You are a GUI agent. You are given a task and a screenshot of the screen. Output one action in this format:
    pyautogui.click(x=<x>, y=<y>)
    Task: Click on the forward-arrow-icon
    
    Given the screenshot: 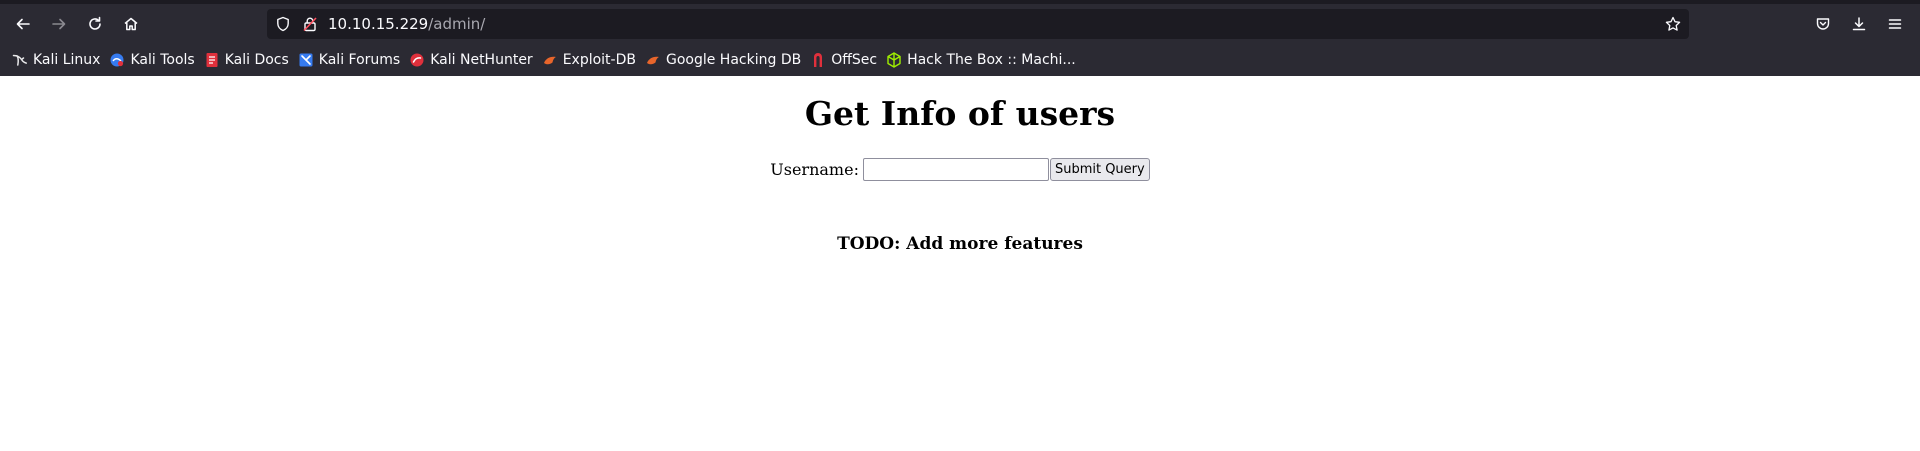 What is the action you would take?
    pyautogui.click(x=59, y=24)
    